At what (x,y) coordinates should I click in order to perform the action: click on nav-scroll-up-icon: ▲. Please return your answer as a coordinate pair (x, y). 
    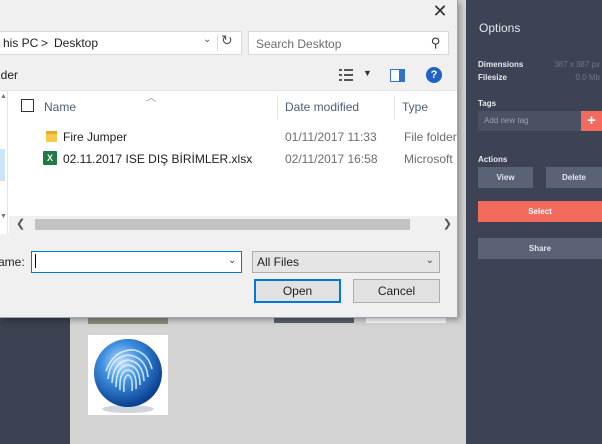
    Looking at the image, I should click on (3, 96).